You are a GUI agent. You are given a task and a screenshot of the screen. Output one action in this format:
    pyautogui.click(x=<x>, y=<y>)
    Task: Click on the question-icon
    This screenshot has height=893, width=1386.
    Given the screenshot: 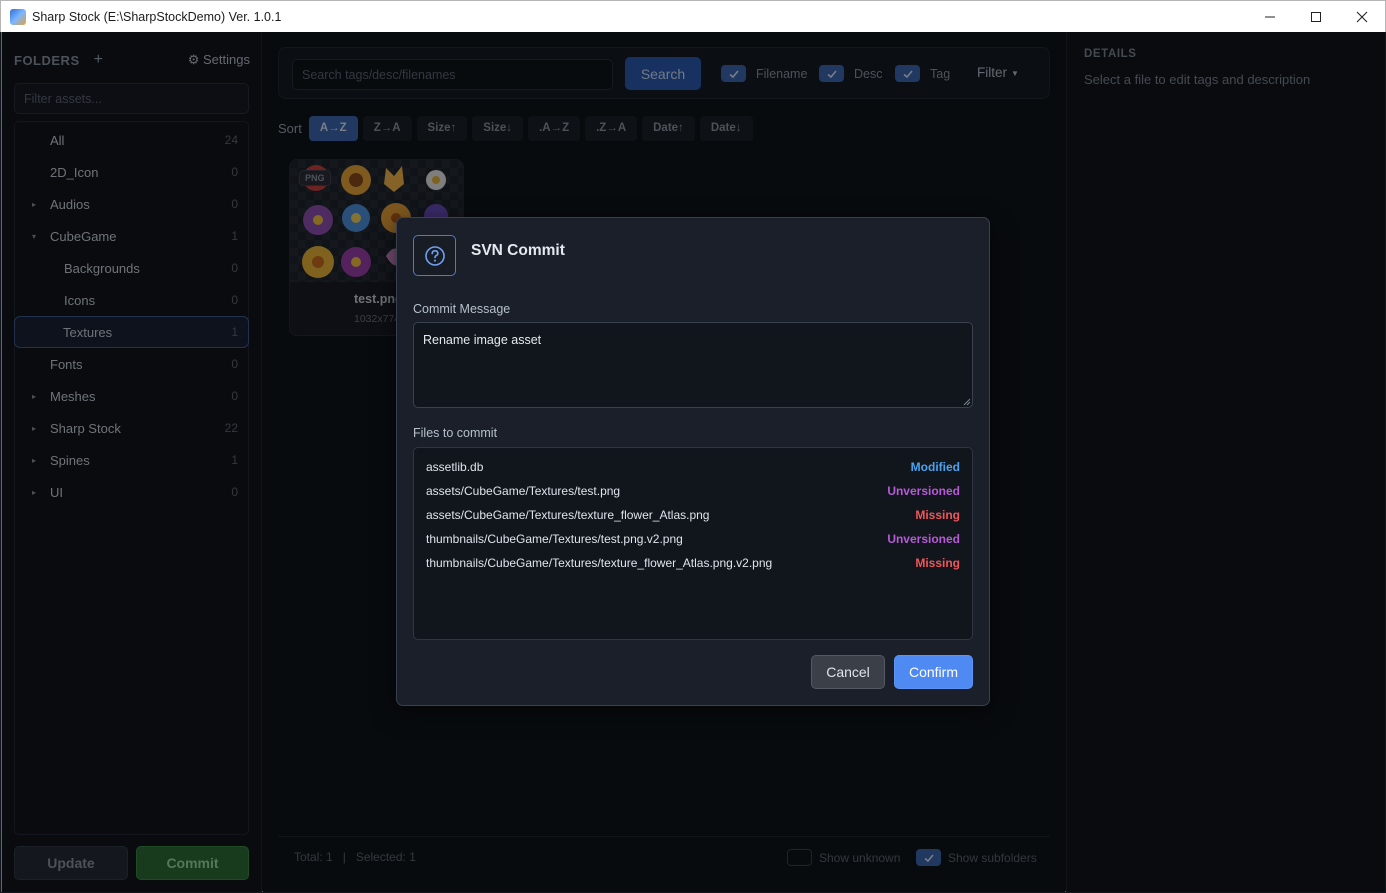 What is the action you would take?
    pyautogui.click(x=434, y=255)
    